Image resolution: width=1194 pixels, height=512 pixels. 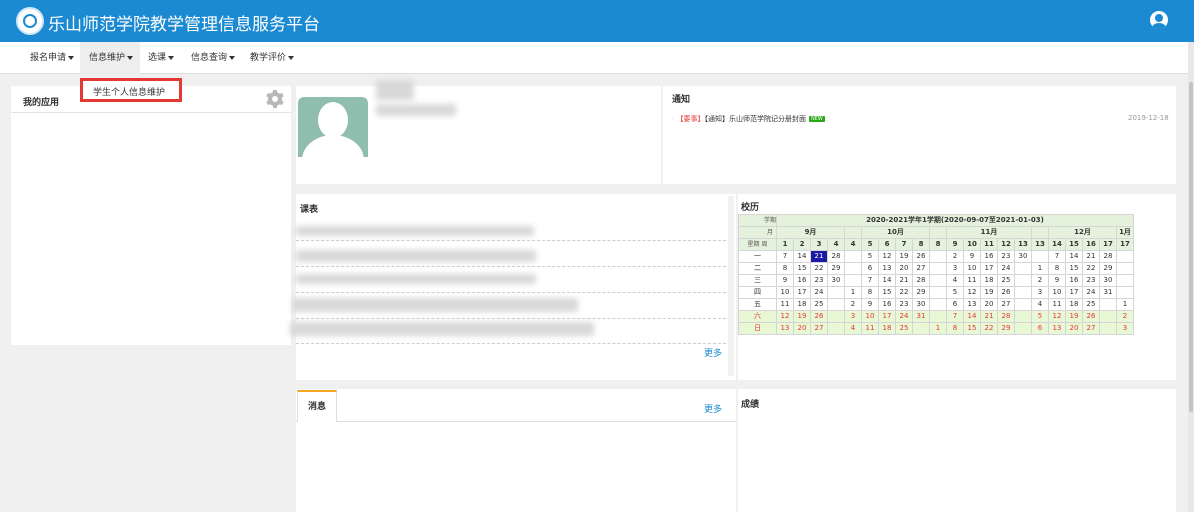 What do you see at coordinates (955, 244) in the screenshot?
I see `week-number: 9` at bounding box center [955, 244].